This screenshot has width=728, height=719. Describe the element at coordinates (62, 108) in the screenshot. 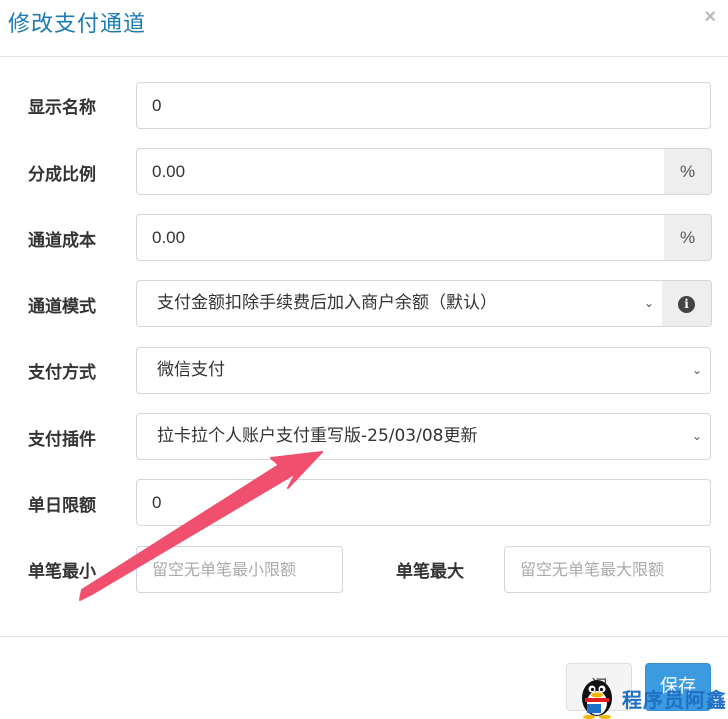

I see `display-name-label: 显示名称` at that location.